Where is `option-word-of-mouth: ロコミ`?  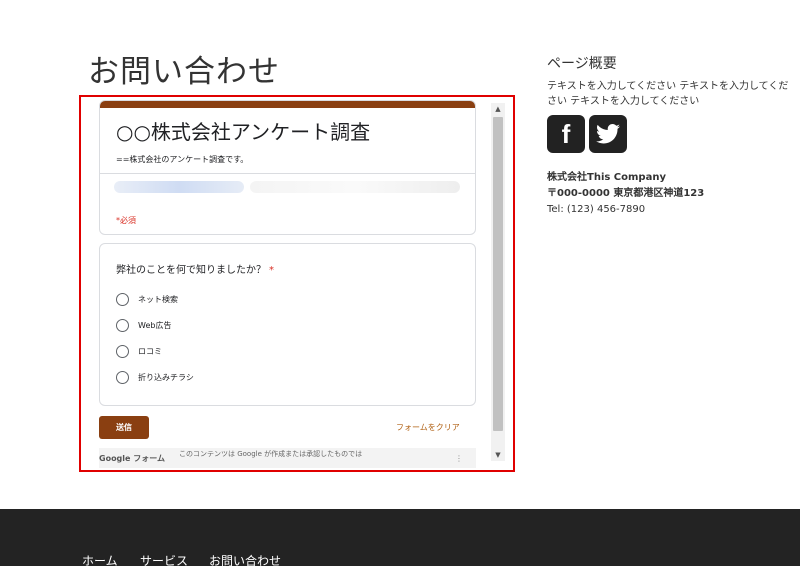
option-word-of-mouth: ロコミ is located at coordinates (139, 351).